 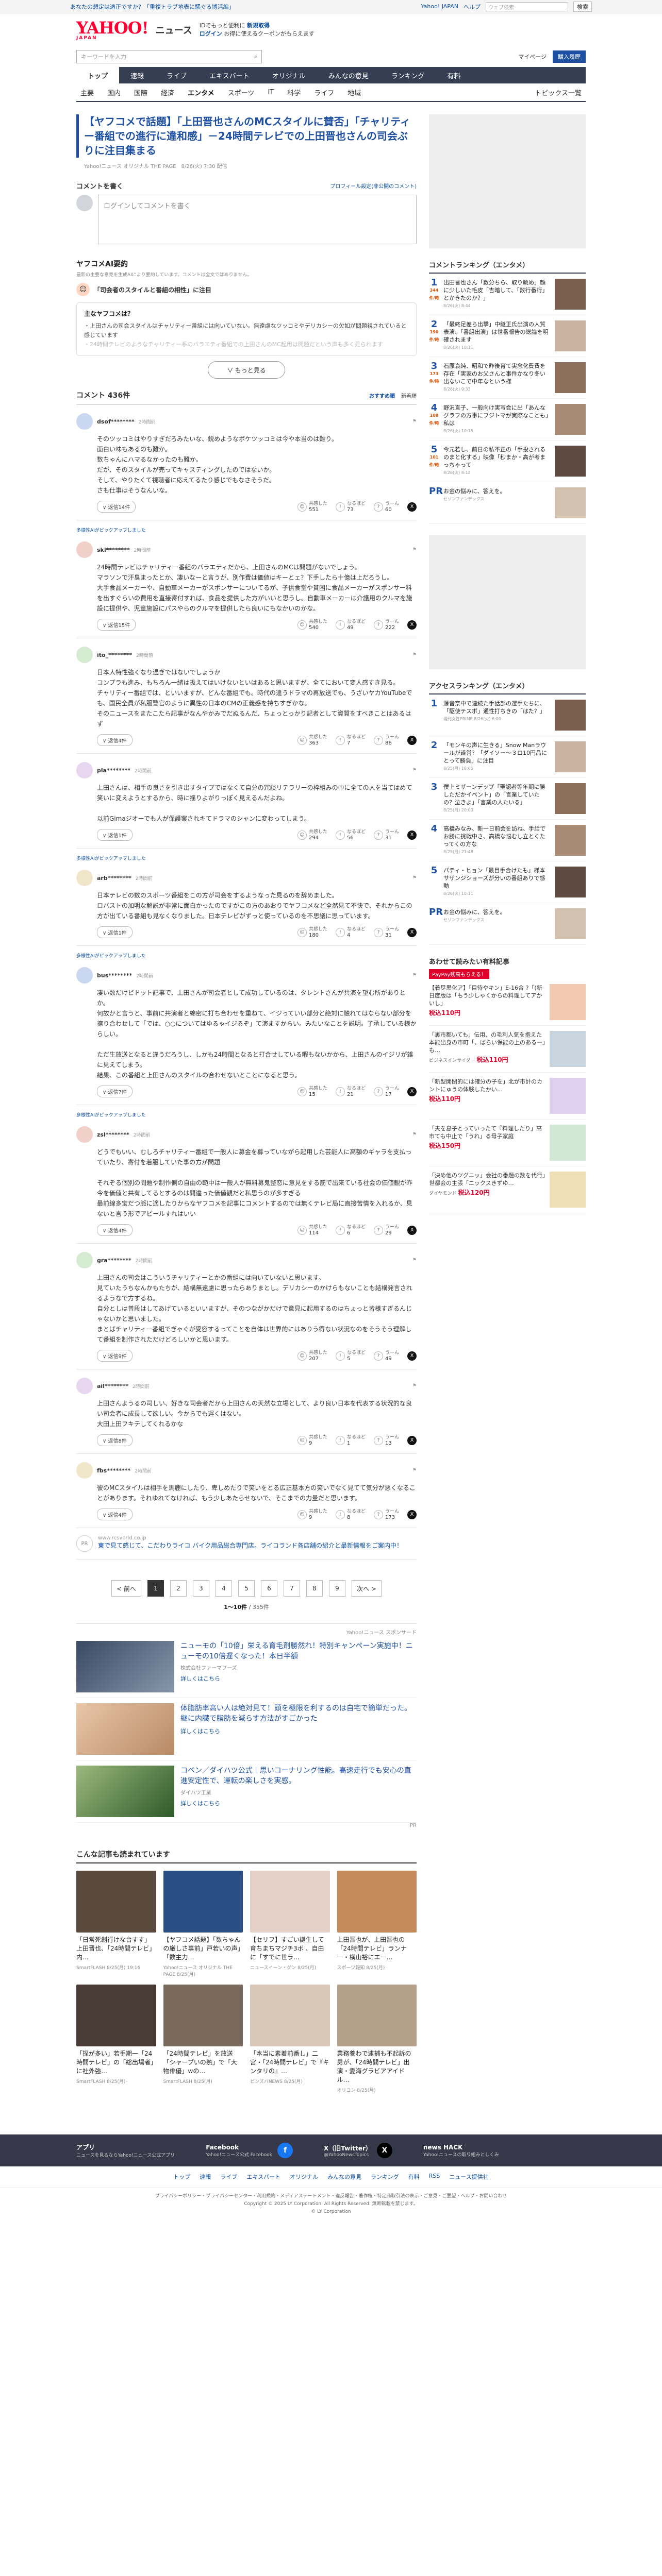 What do you see at coordinates (312, 740) in the screenshot?
I see `agree-button: ☺ 共感した 363` at bounding box center [312, 740].